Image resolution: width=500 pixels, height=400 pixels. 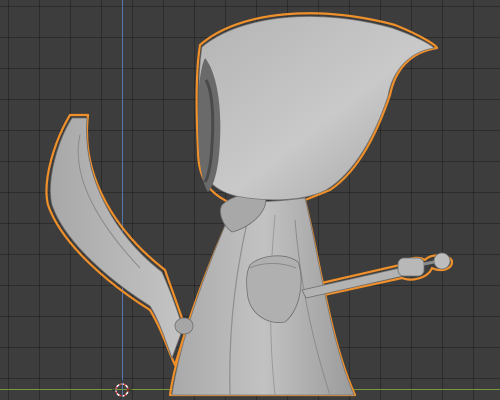 I want to click on staff-grip, so click(x=411, y=267).